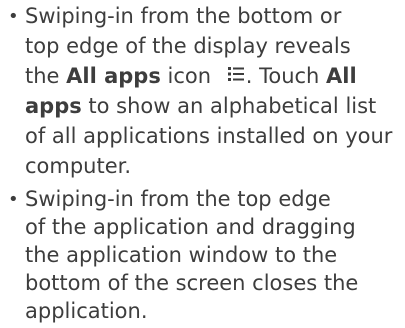 Image resolution: width=405 pixels, height=328 pixels. I want to click on all-apps-term: All apps, so click(113, 76).